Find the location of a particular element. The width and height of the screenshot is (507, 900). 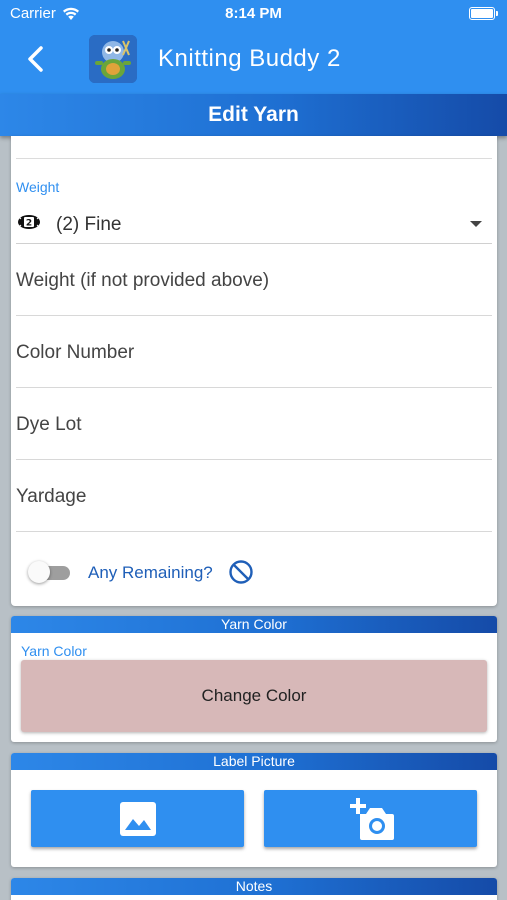

take-photo-button is located at coordinates (370, 818).